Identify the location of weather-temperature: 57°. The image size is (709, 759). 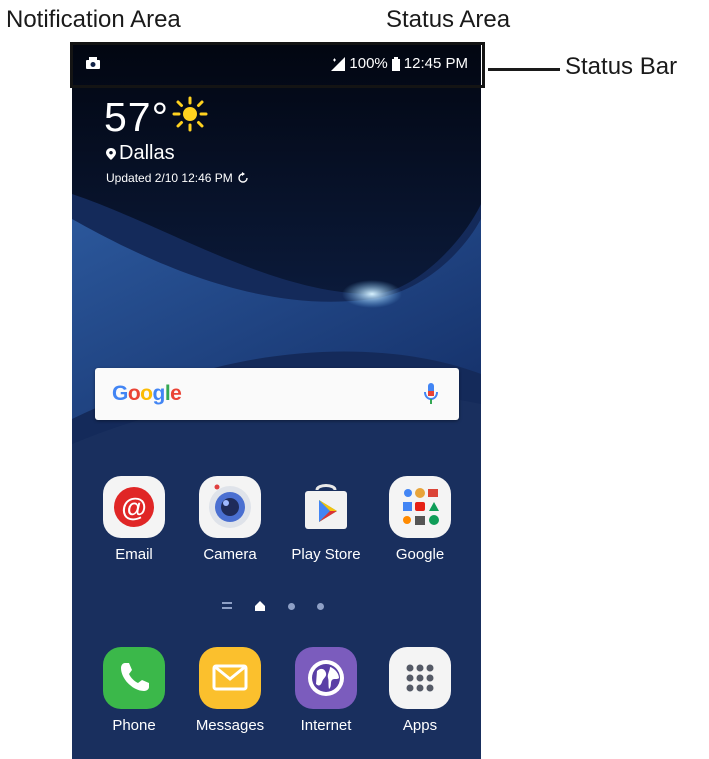
(136, 117).